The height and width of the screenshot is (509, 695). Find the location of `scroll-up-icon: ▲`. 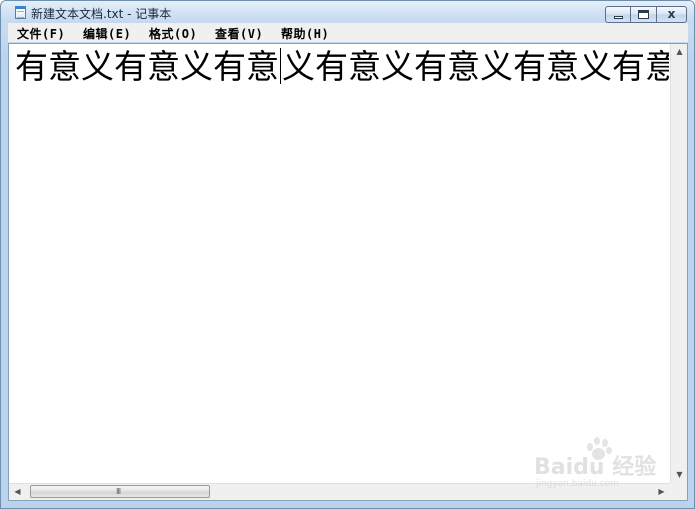

scroll-up-icon: ▲ is located at coordinates (679, 52).